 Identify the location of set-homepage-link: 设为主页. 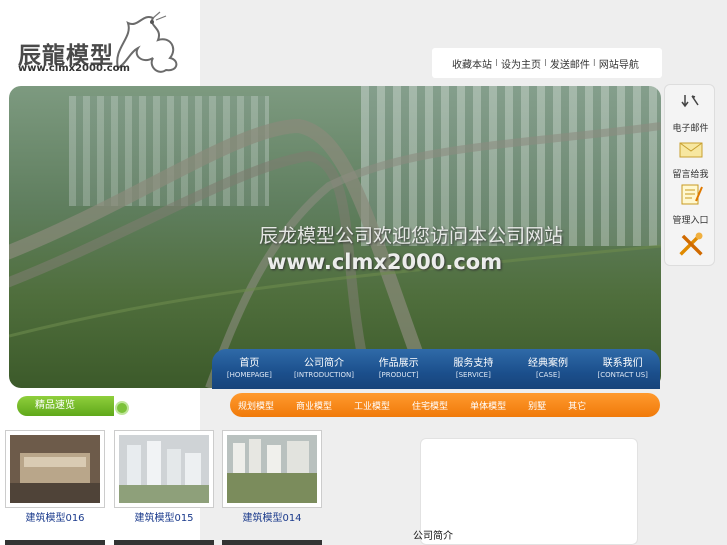
(521, 63).